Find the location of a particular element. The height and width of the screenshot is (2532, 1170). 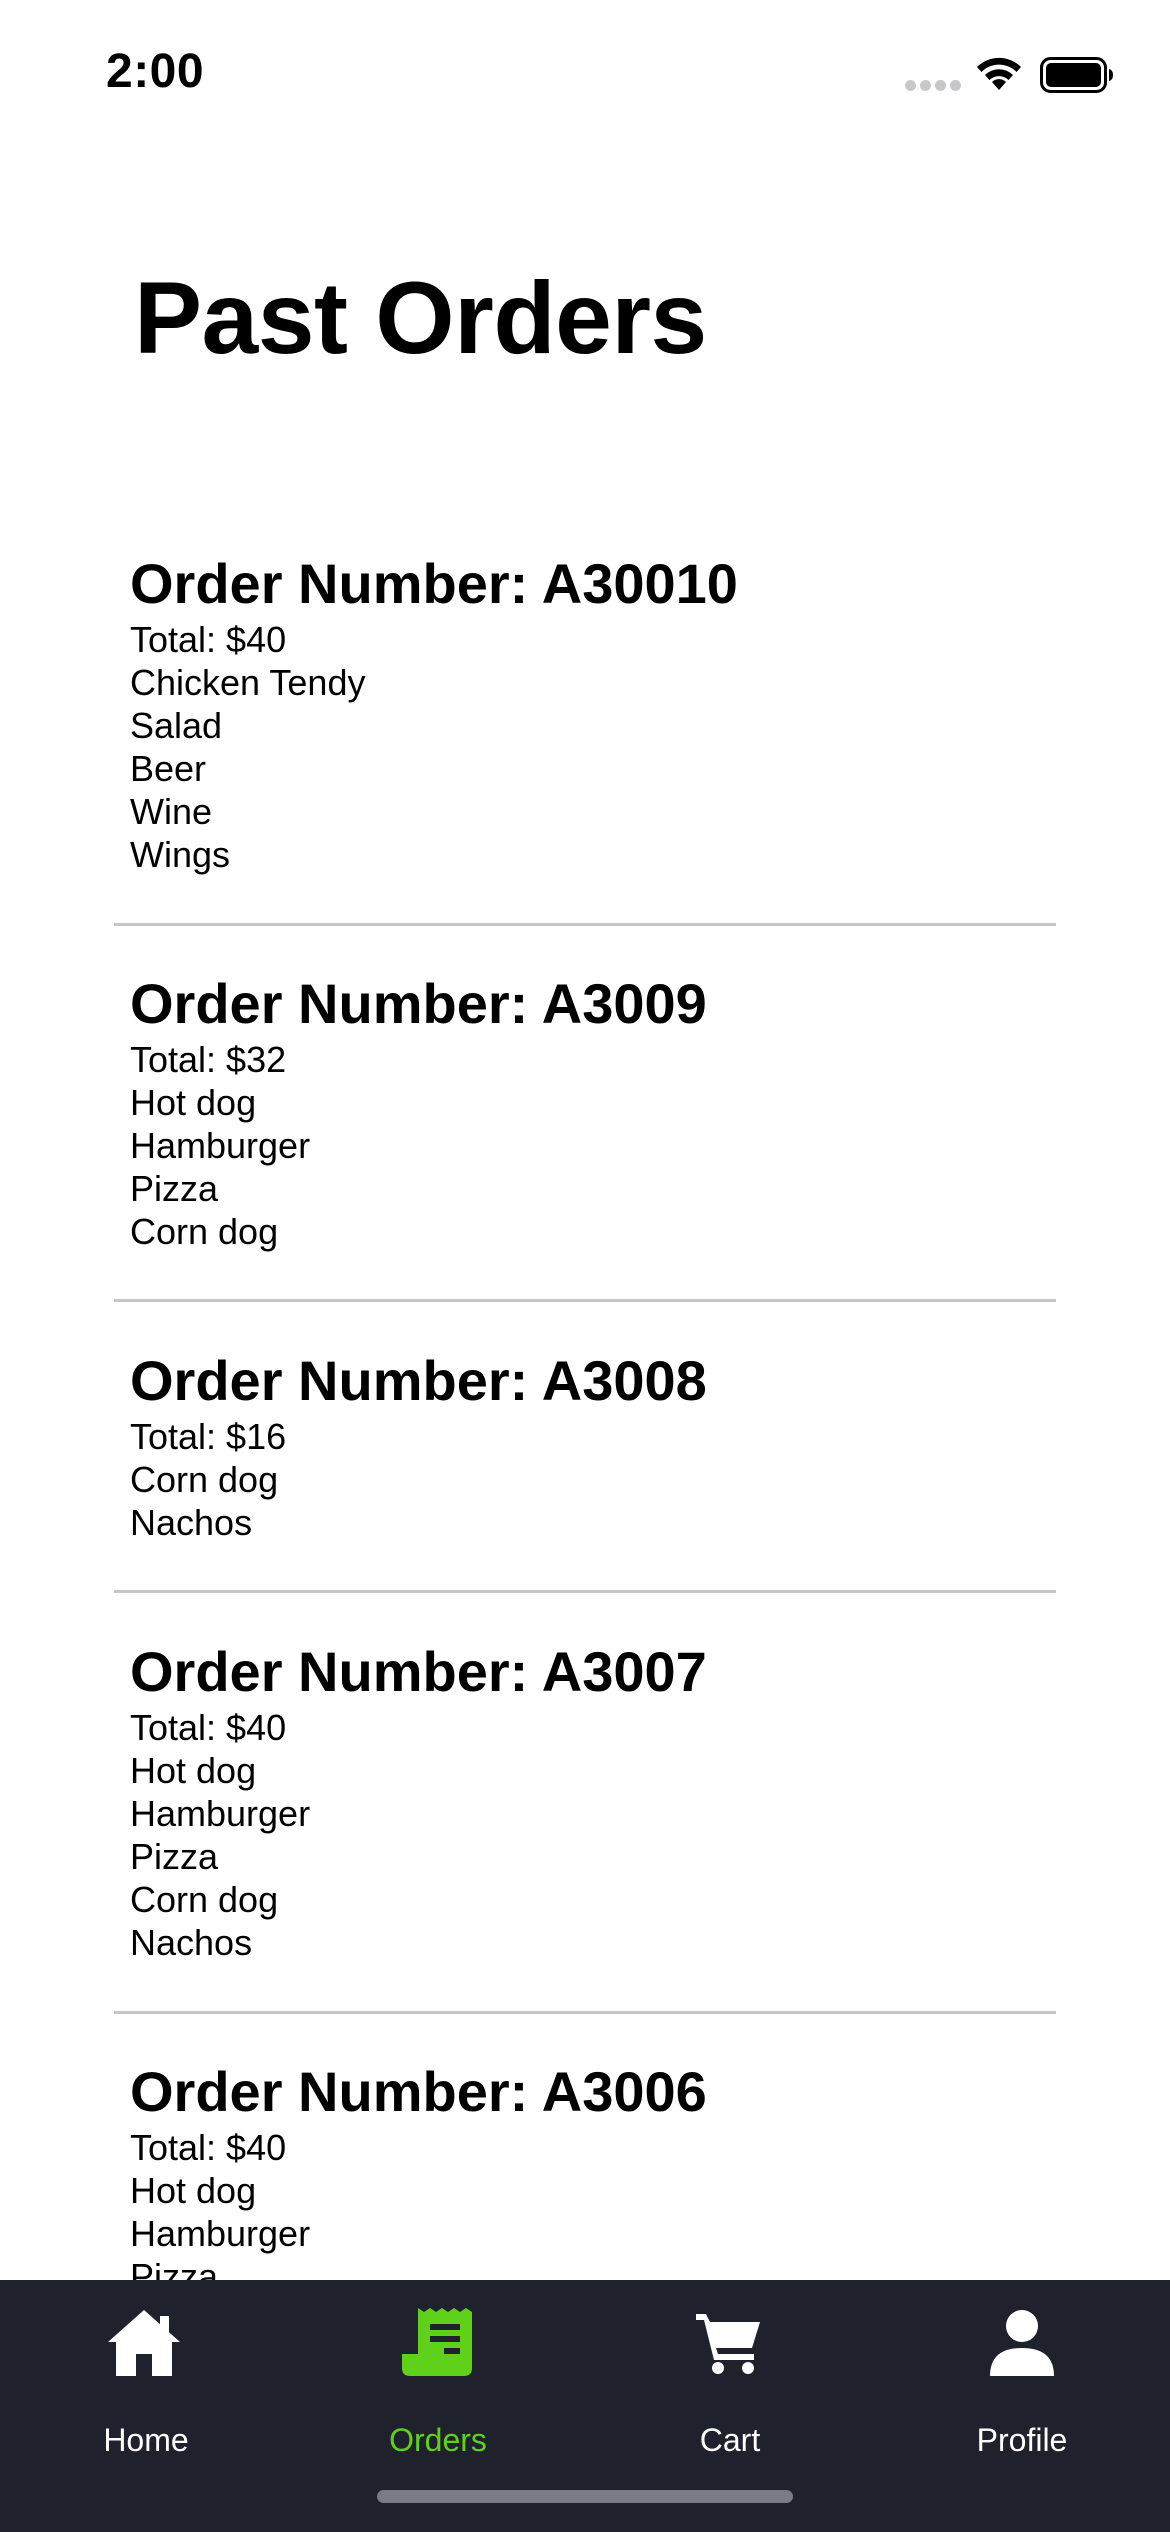

order-number: Order Number: A3009 is located at coordinates (418, 1003).